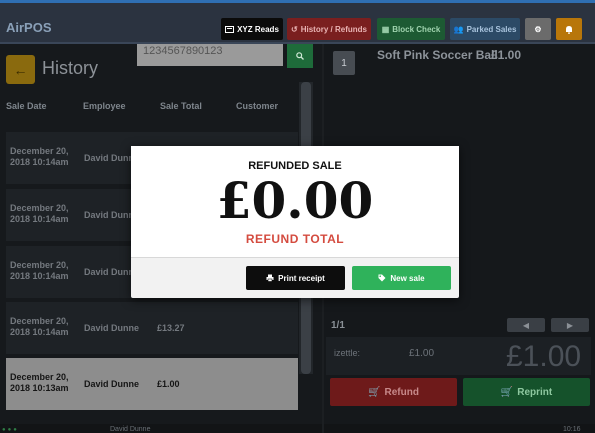 The height and width of the screenshot is (433, 595). Describe the element at coordinates (230, 29) in the screenshot. I see `register-icon` at that location.